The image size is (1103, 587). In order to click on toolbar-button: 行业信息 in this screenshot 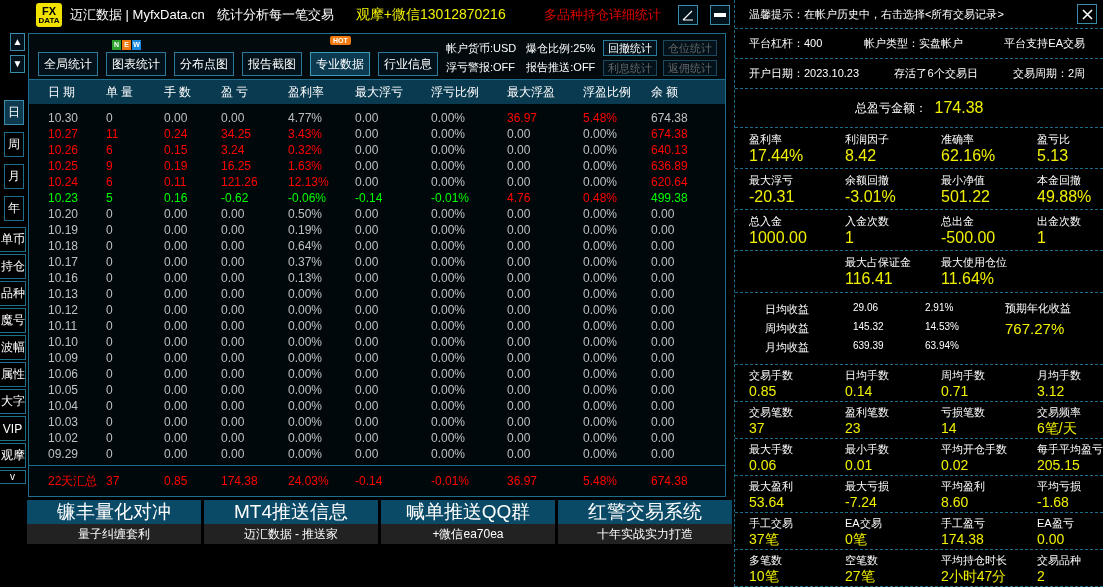, I will do `click(408, 64)`.